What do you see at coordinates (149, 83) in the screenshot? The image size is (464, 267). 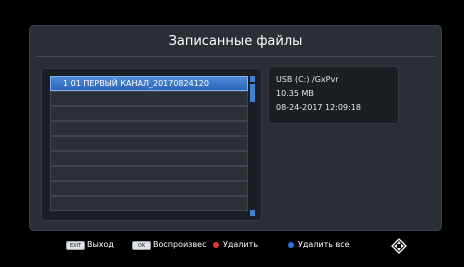 I see `file-row-selected: 1 01 ПЕРВЫЙ КАНАЛ_20170824120` at bounding box center [149, 83].